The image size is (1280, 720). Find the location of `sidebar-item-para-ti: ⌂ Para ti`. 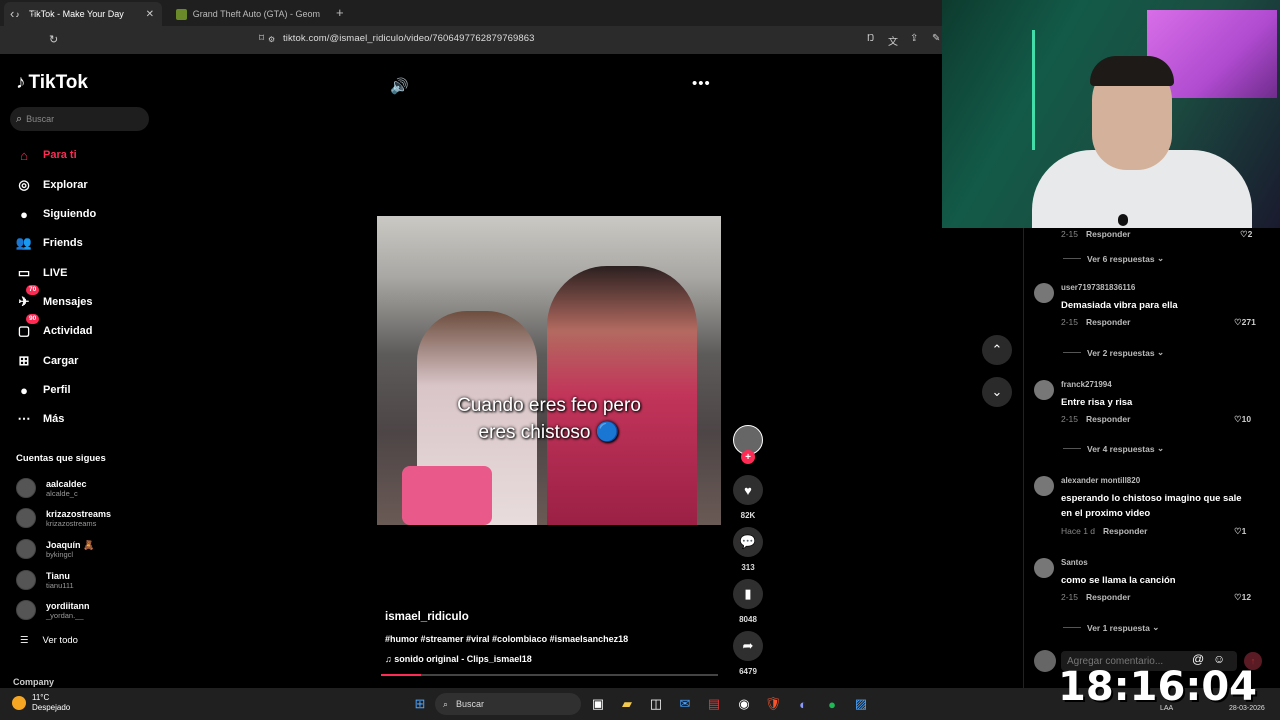

sidebar-item-para-ti: ⌂ Para ti is located at coordinates (46, 155).